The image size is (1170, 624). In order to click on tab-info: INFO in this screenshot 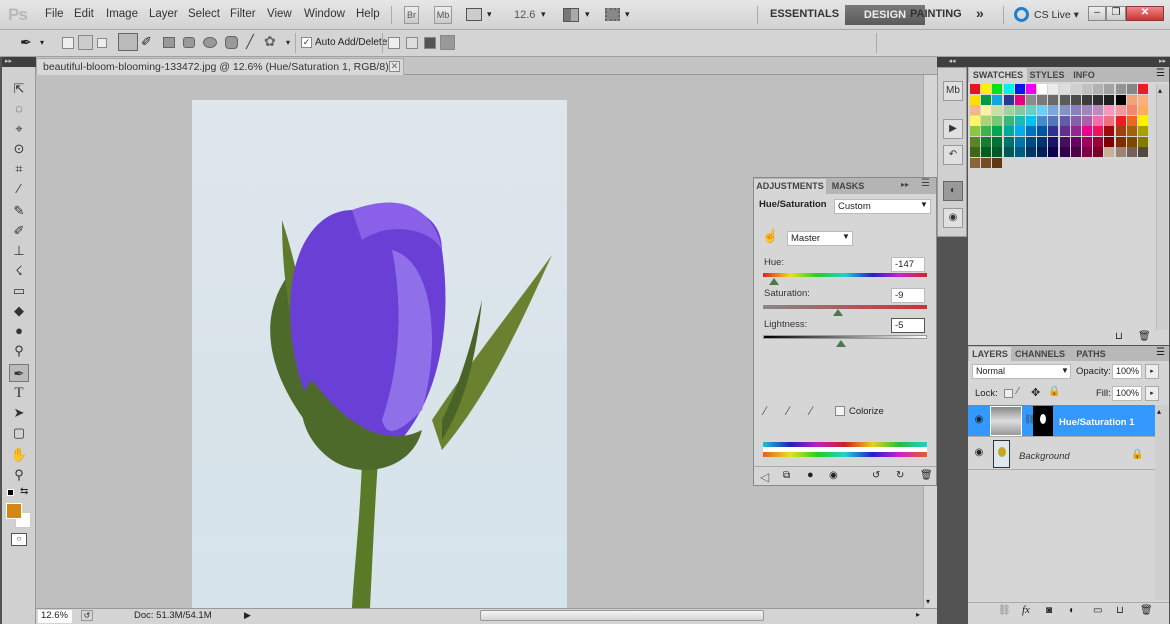, I will do `click(1084, 75)`.